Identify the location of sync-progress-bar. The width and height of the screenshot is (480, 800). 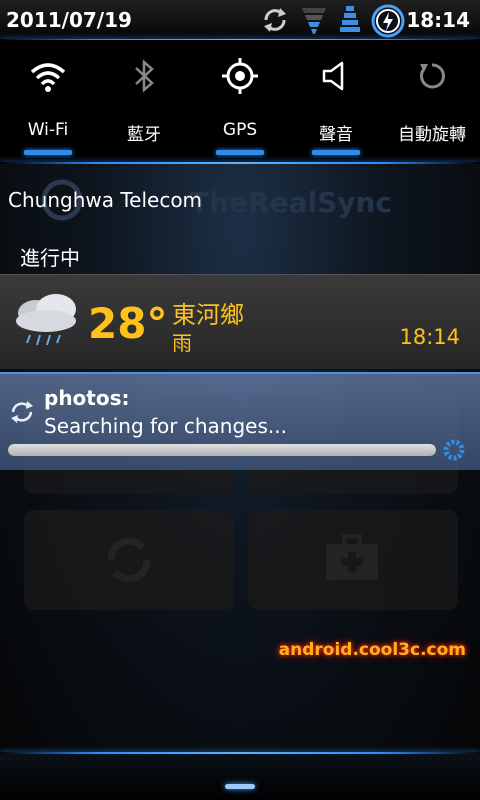
(222, 450).